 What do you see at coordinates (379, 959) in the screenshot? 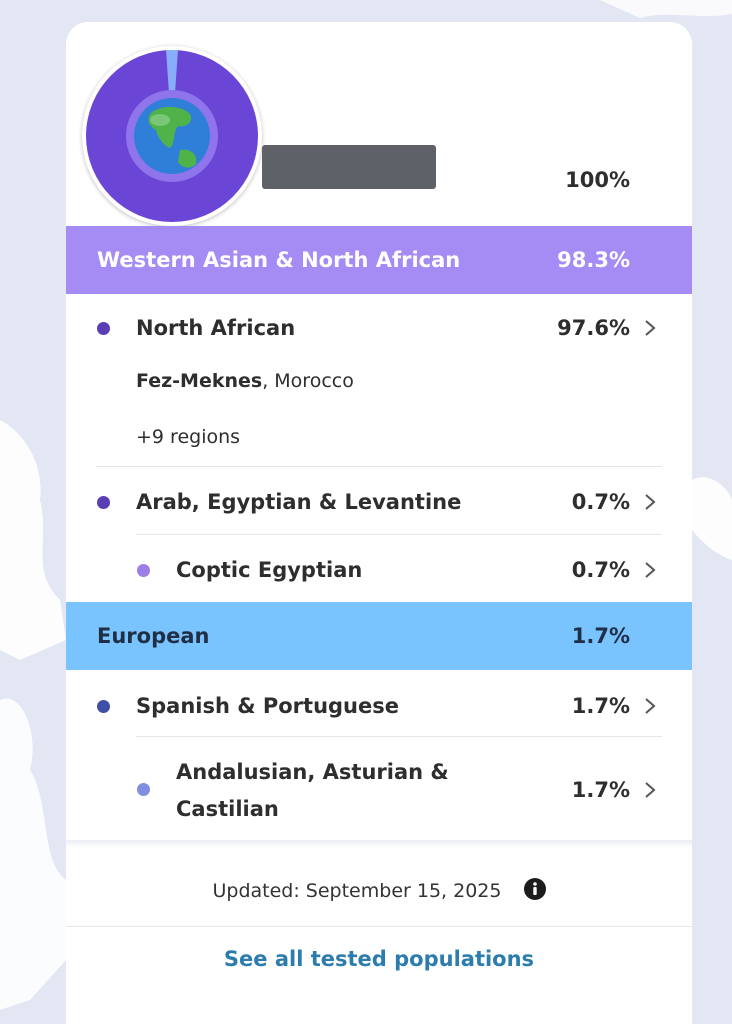
I see `see-all-populations-link: See all tested populations` at bounding box center [379, 959].